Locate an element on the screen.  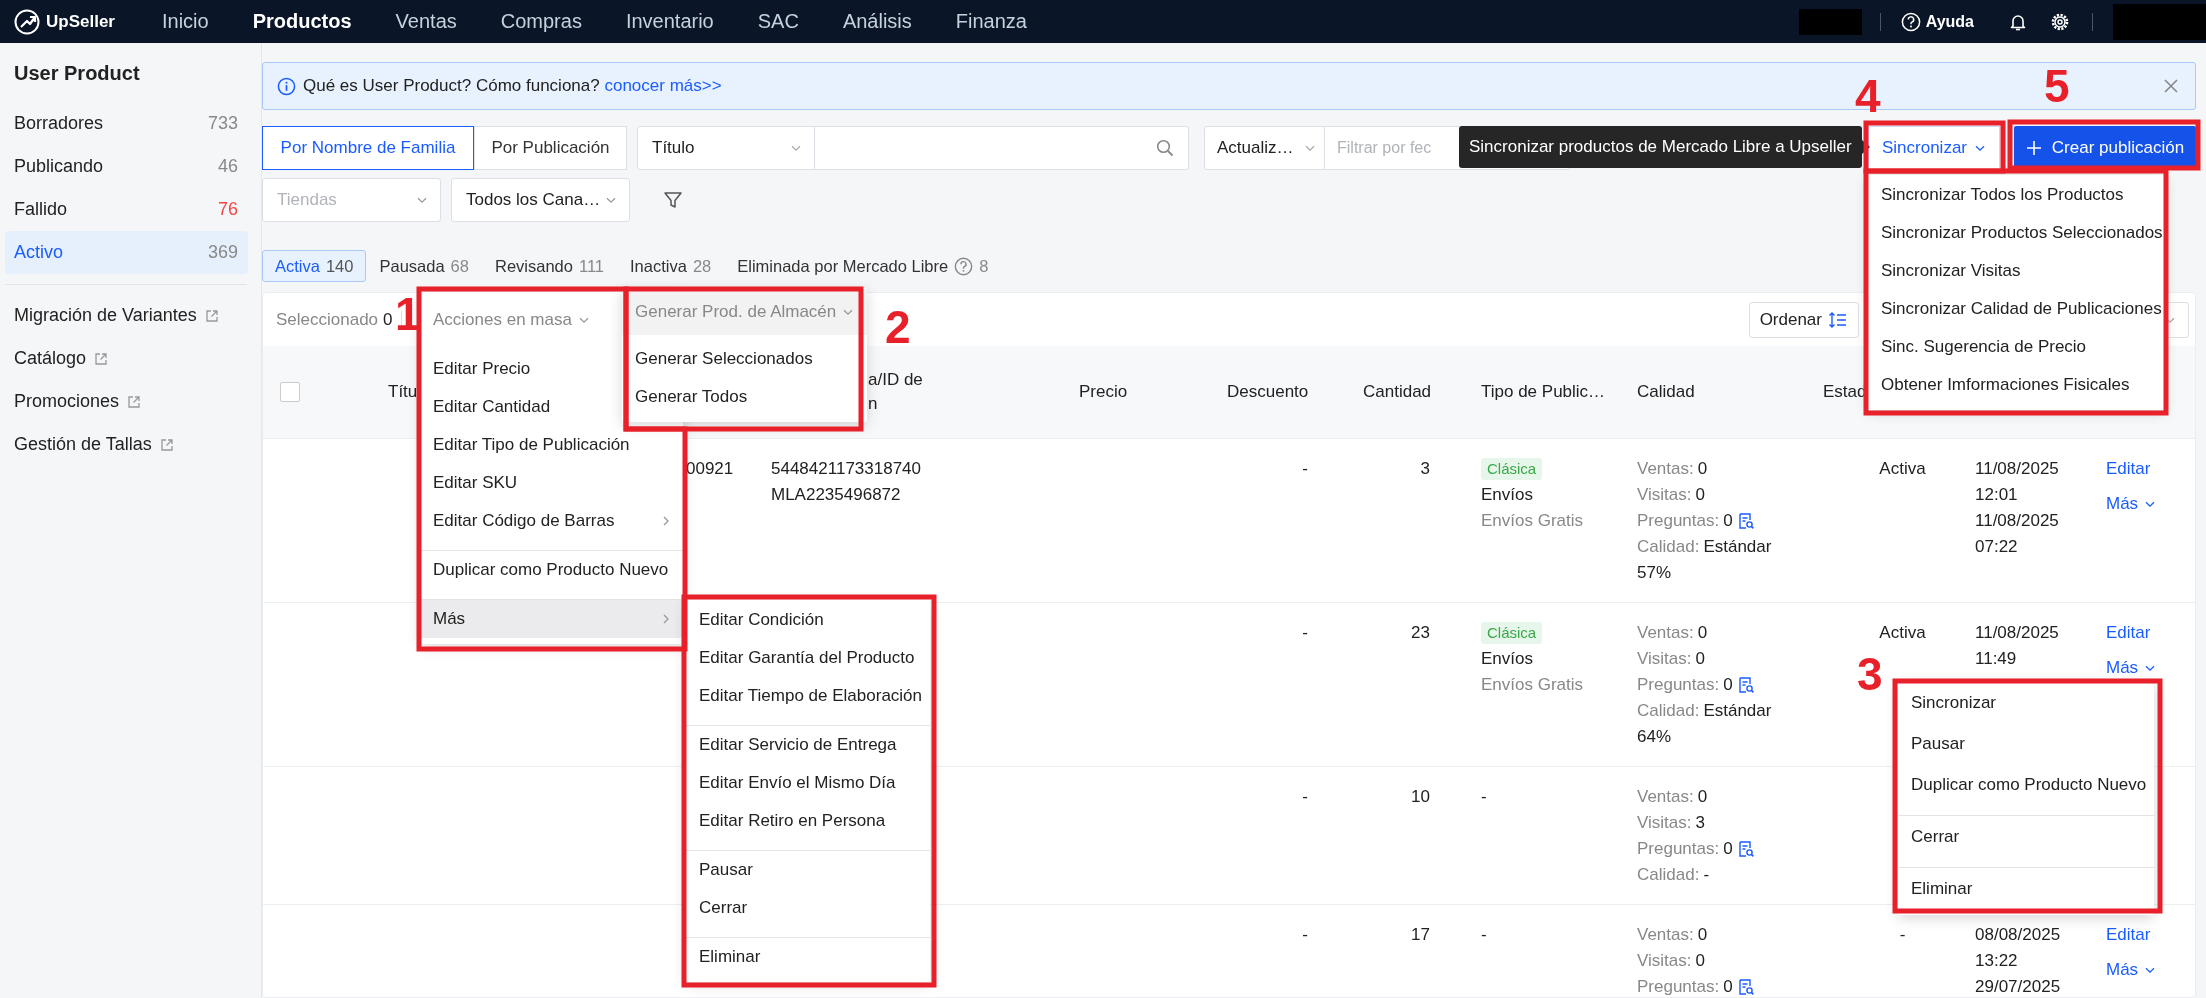
menu-item: Editar Envío el Mismo Día is located at coordinates (808, 783).